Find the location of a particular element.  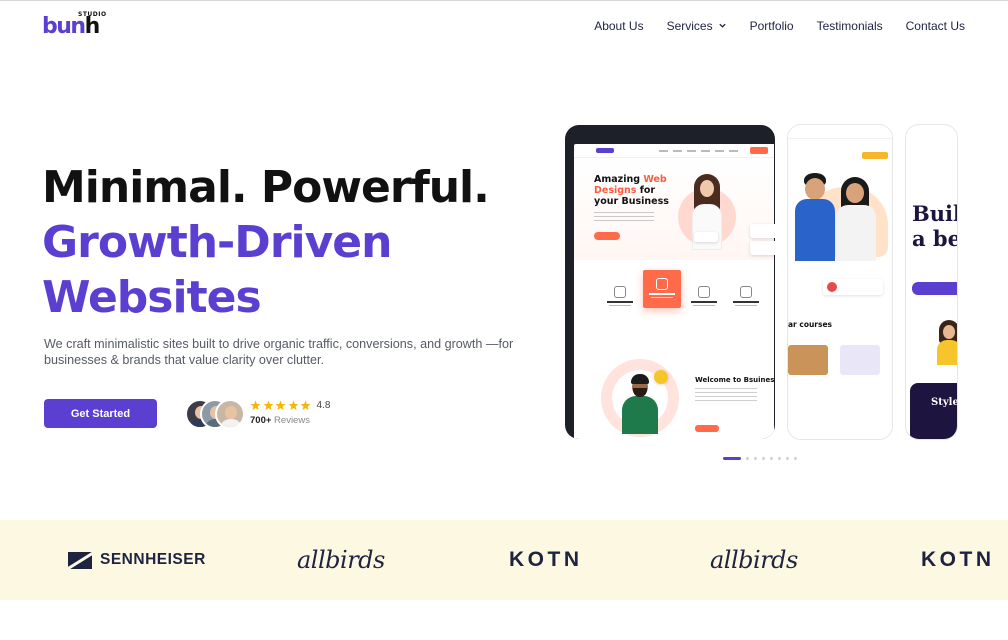

hero-line-1: Minimal. Powerful. is located at coordinates (266, 187).